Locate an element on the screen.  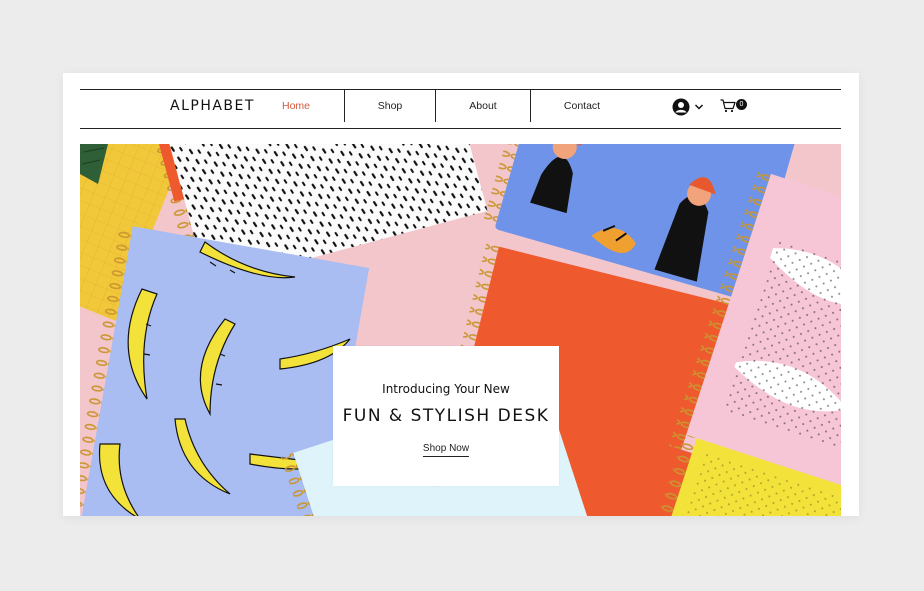
cart-count-badge: 0 is located at coordinates (741, 104).